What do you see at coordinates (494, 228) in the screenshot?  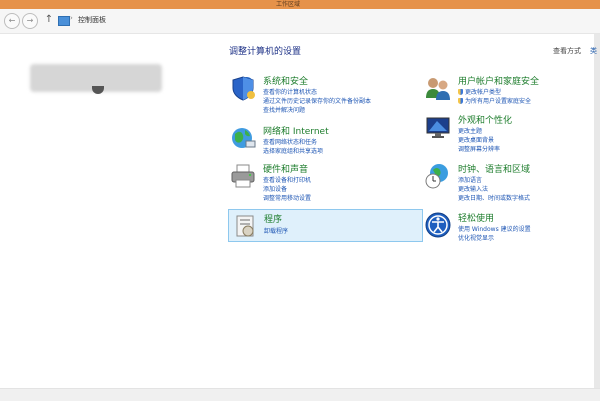 I see `category-link: 使用 Windows 建议的设置` at bounding box center [494, 228].